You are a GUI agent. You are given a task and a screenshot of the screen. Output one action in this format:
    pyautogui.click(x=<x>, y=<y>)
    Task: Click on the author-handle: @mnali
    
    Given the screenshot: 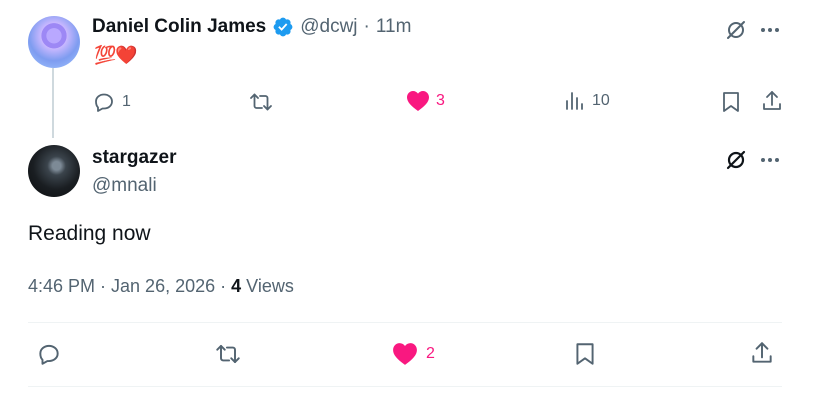 What is the action you would take?
    pyautogui.click(x=124, y=186)
    